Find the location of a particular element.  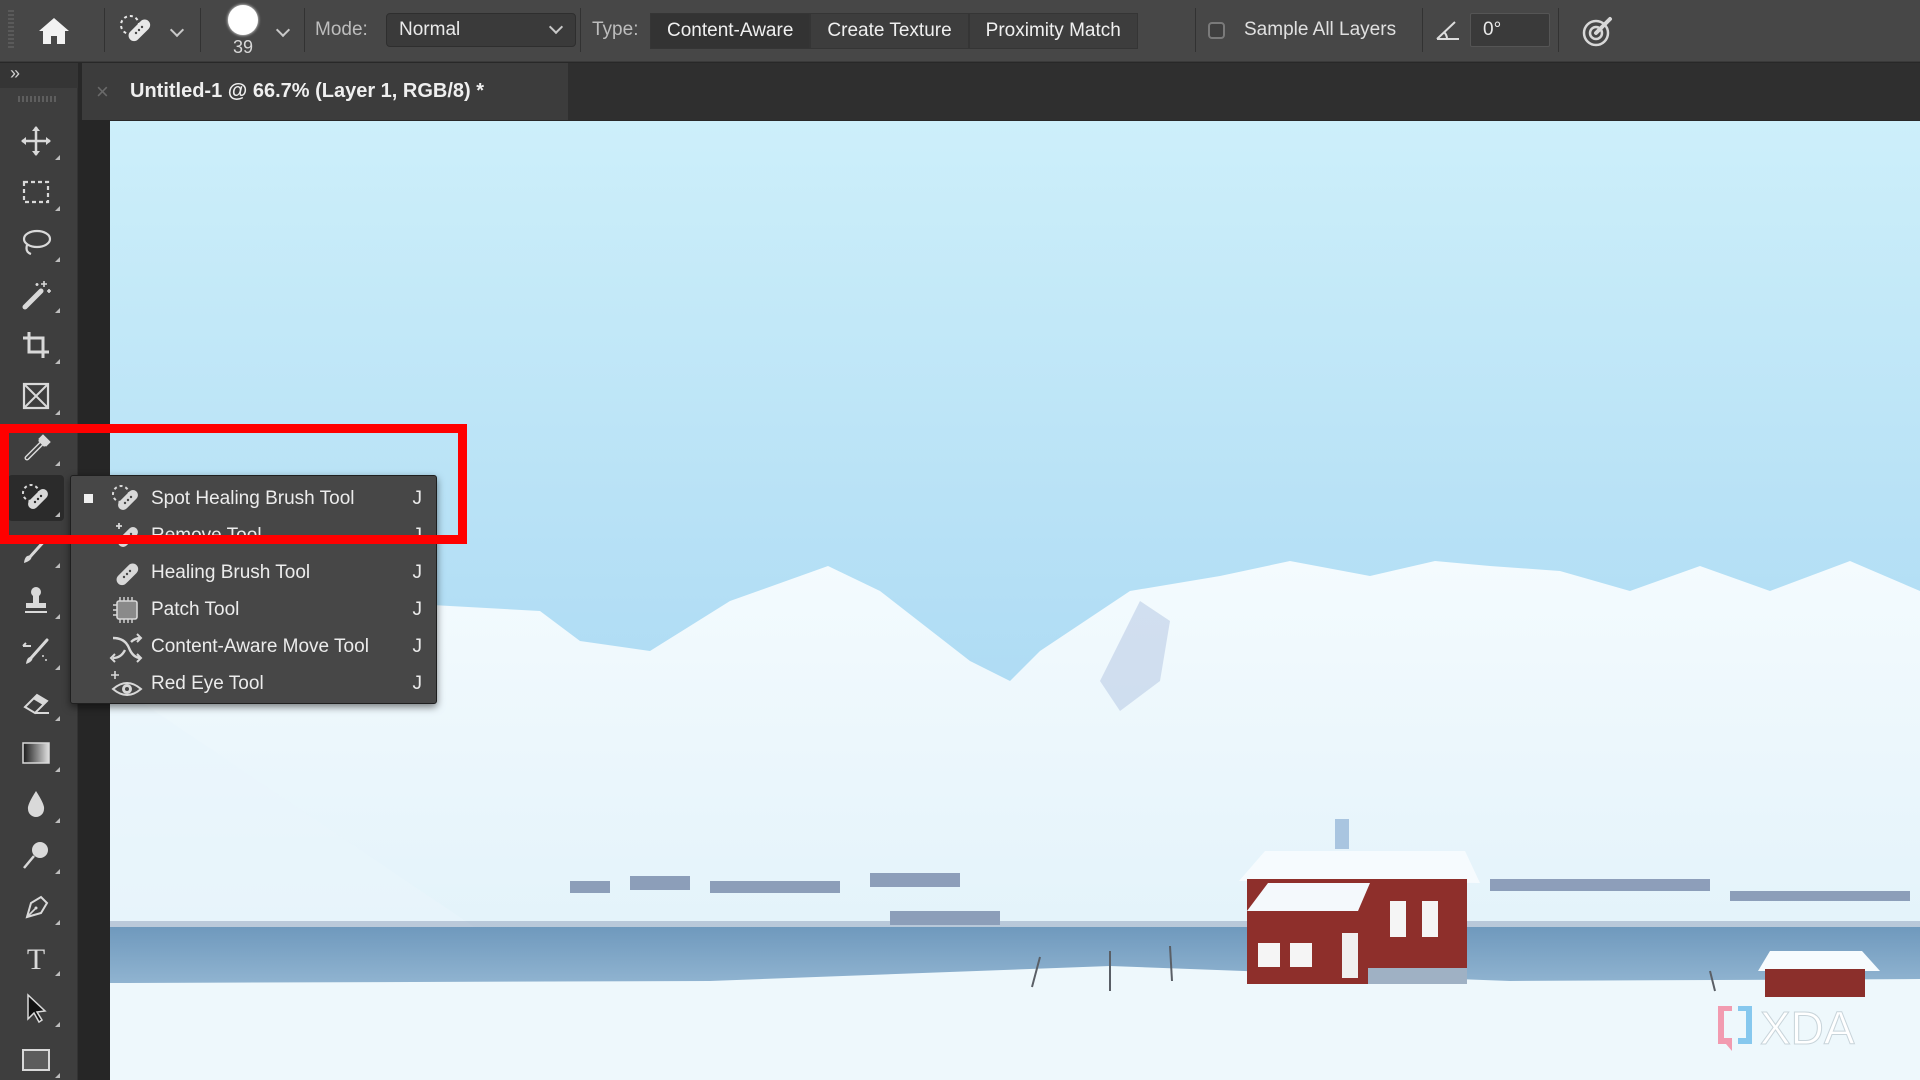

arrow-icon is located at coordinates (37, 1008).